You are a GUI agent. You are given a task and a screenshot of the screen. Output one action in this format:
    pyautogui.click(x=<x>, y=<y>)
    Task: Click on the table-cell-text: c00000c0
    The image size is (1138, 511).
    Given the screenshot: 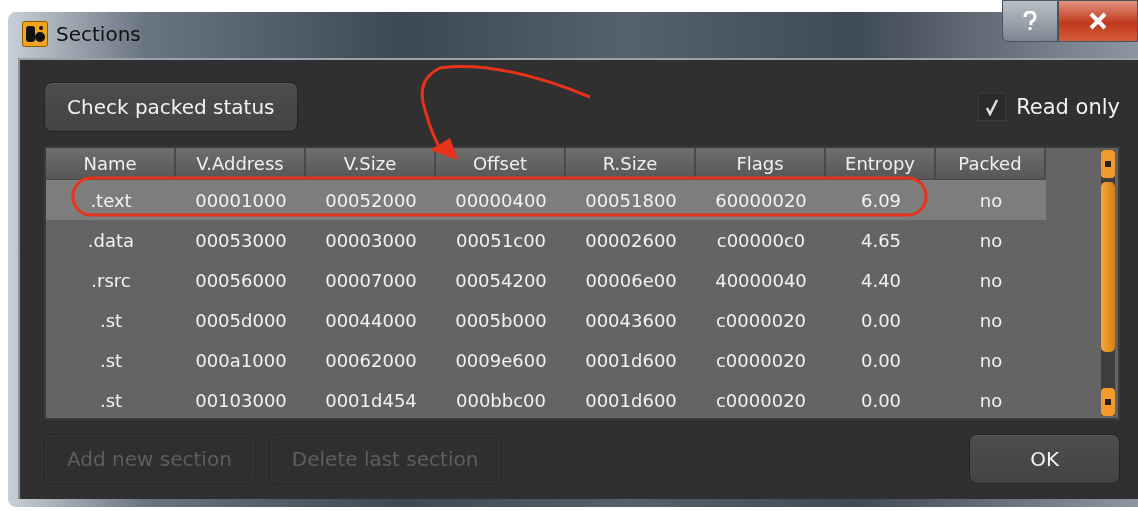 What is the action you would take?
    pyautogui.click(x=761, y=240)
    